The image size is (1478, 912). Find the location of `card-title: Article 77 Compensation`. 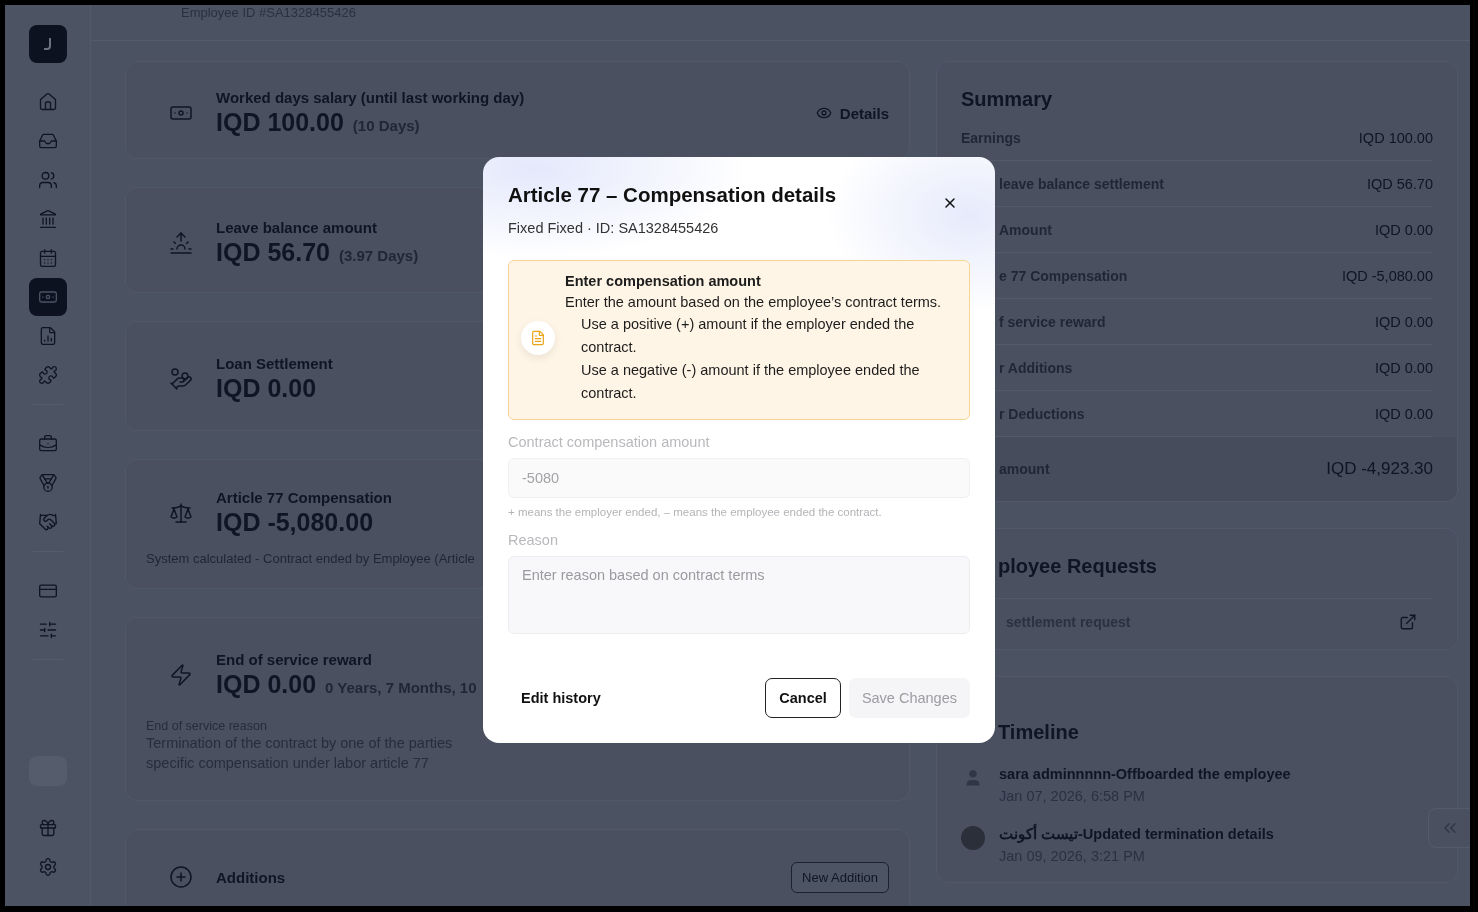

card-title: Article 77 Compensation is located at coordinates (304, 497).